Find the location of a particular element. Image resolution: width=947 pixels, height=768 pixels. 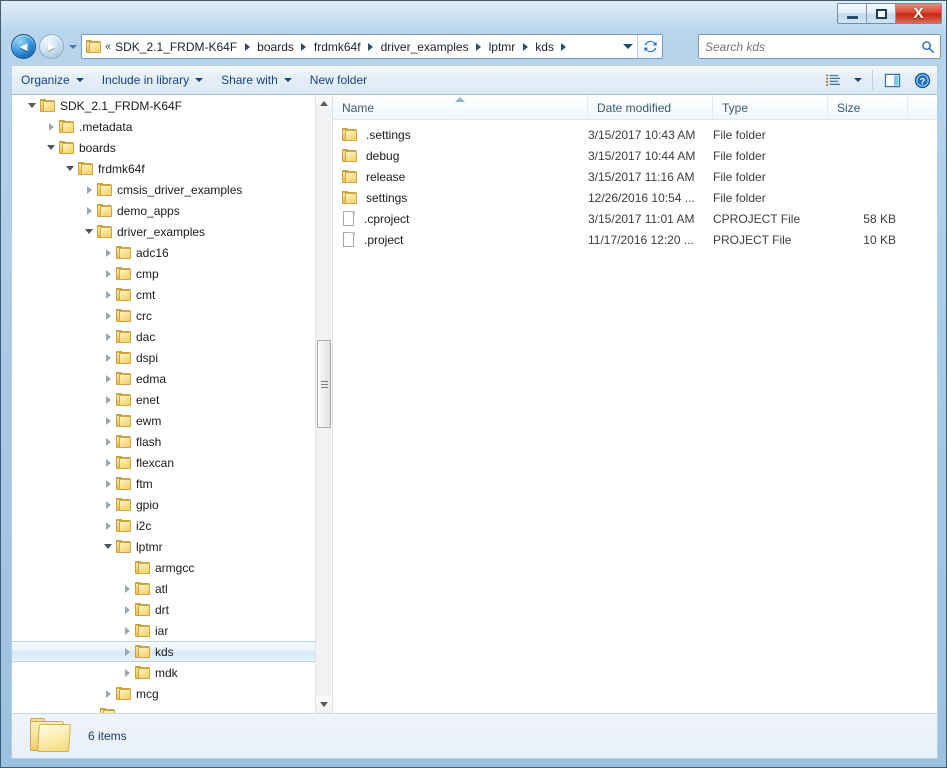

tree-item-adc16: adc16 is located at coordinates (163, 252).